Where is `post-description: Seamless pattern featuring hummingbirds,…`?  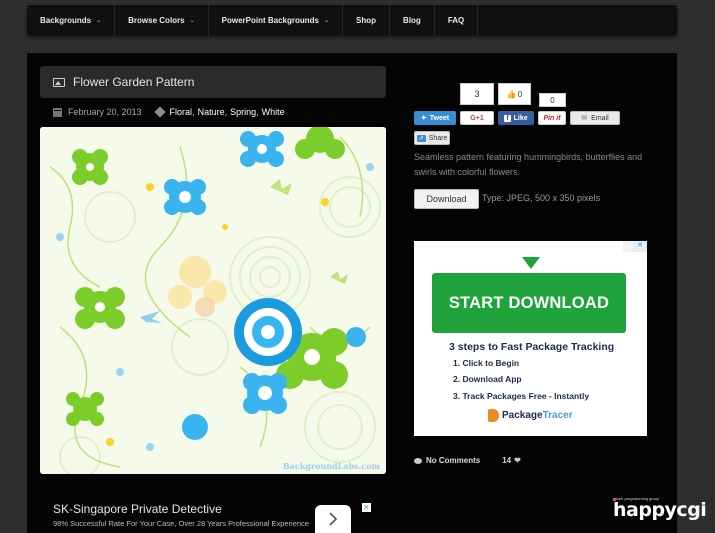 post-description: Seamless pattern featuring hummingbirds,… is located at coordinates (528, 164).